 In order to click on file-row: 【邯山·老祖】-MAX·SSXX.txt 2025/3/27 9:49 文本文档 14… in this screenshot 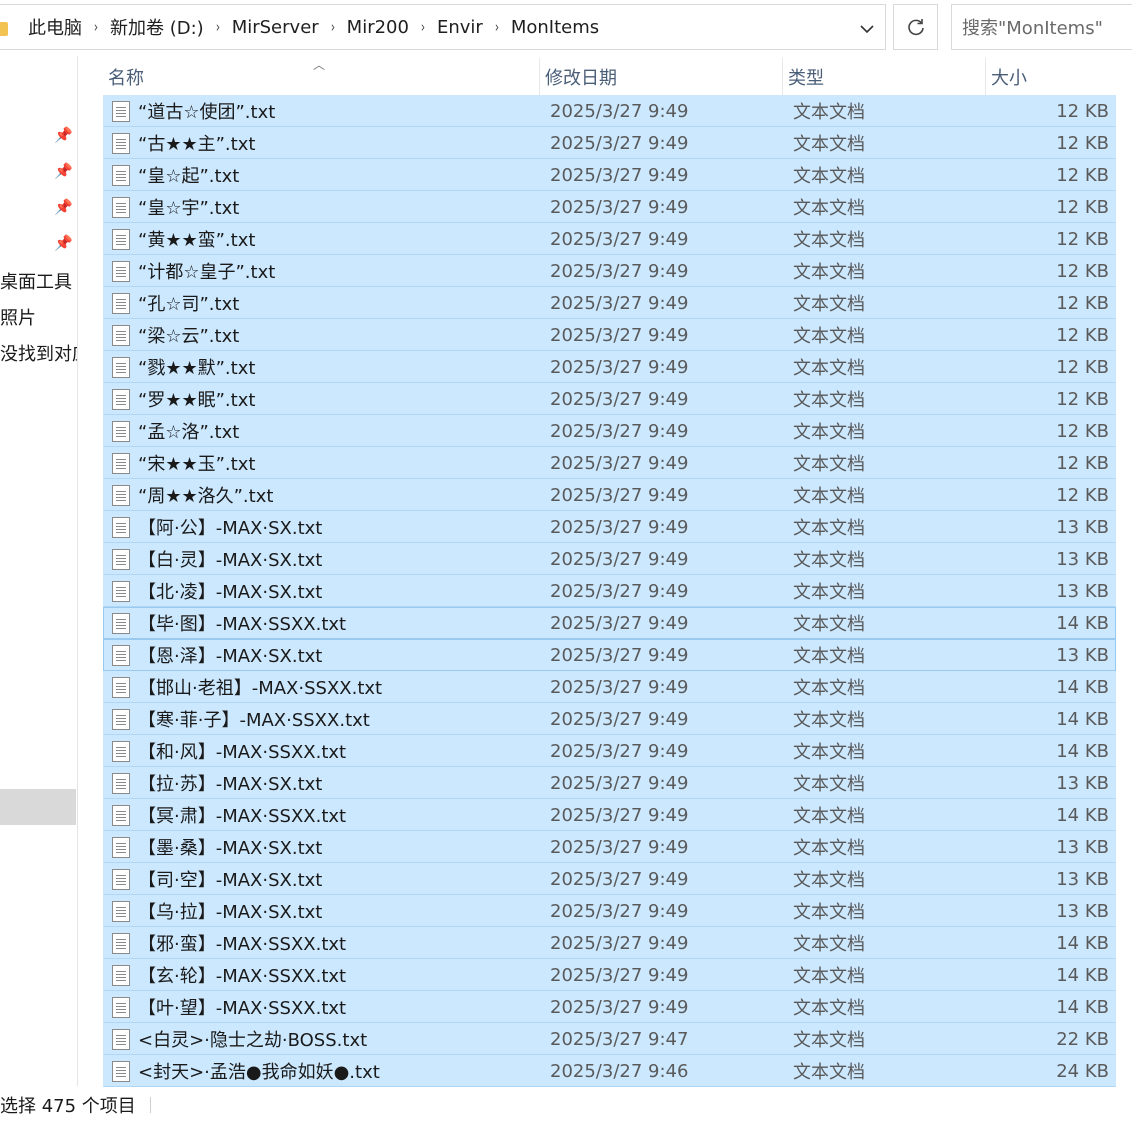, I will do `click(609, 687)`.